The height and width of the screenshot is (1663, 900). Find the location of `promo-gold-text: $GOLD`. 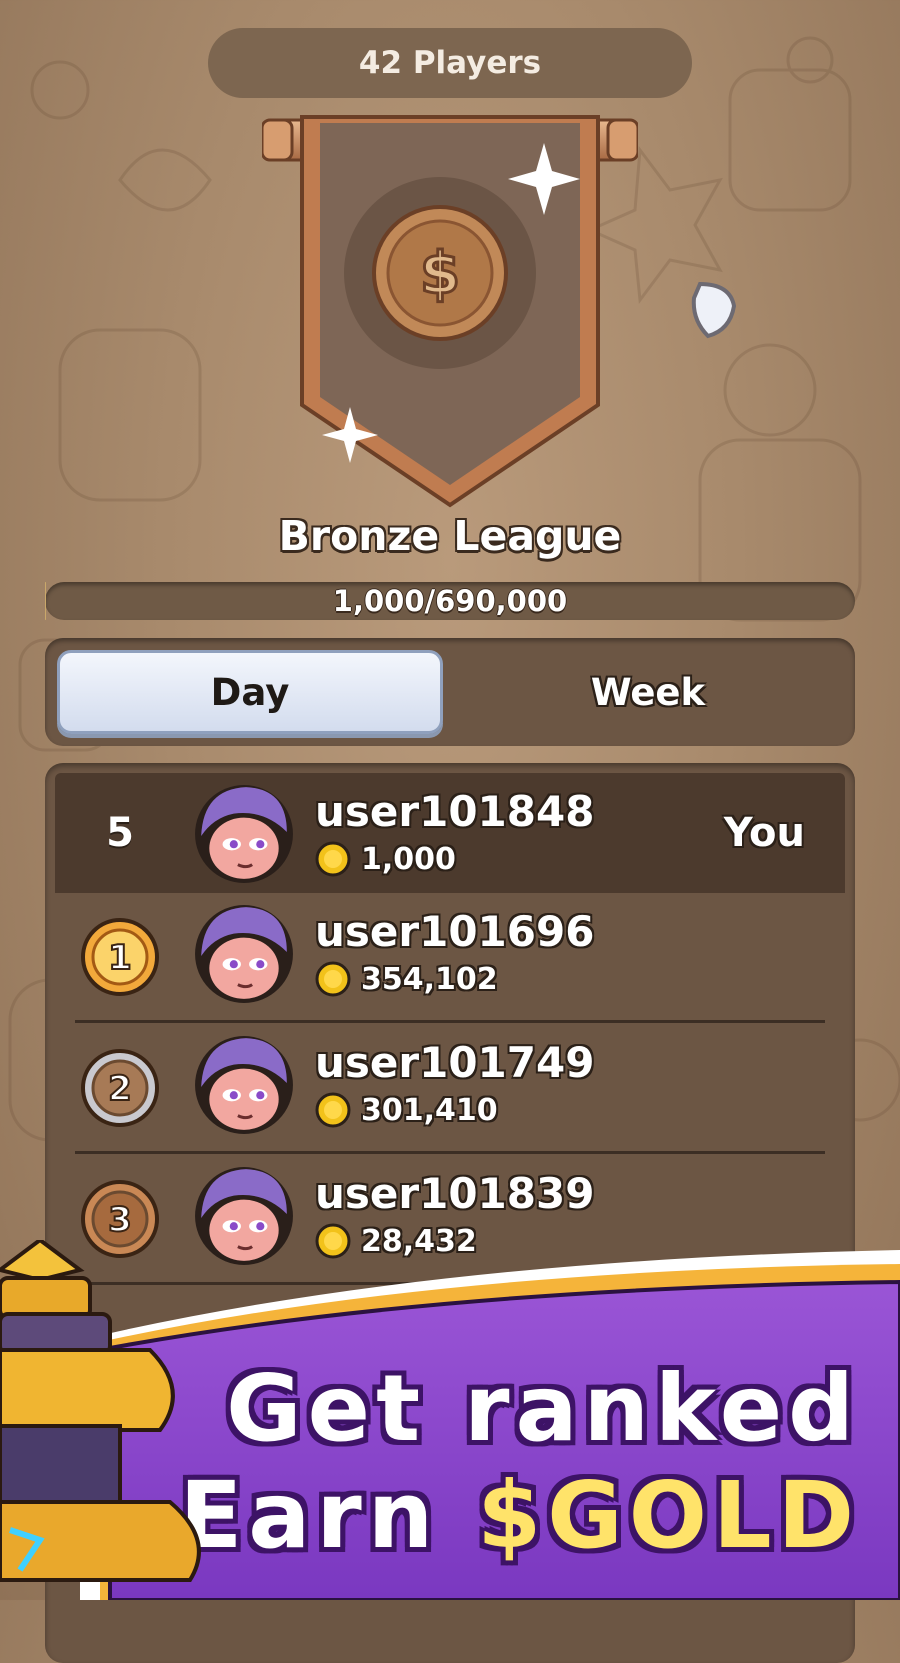

promo-gold-text: $GOLD is located at coordinates (668, 1515).